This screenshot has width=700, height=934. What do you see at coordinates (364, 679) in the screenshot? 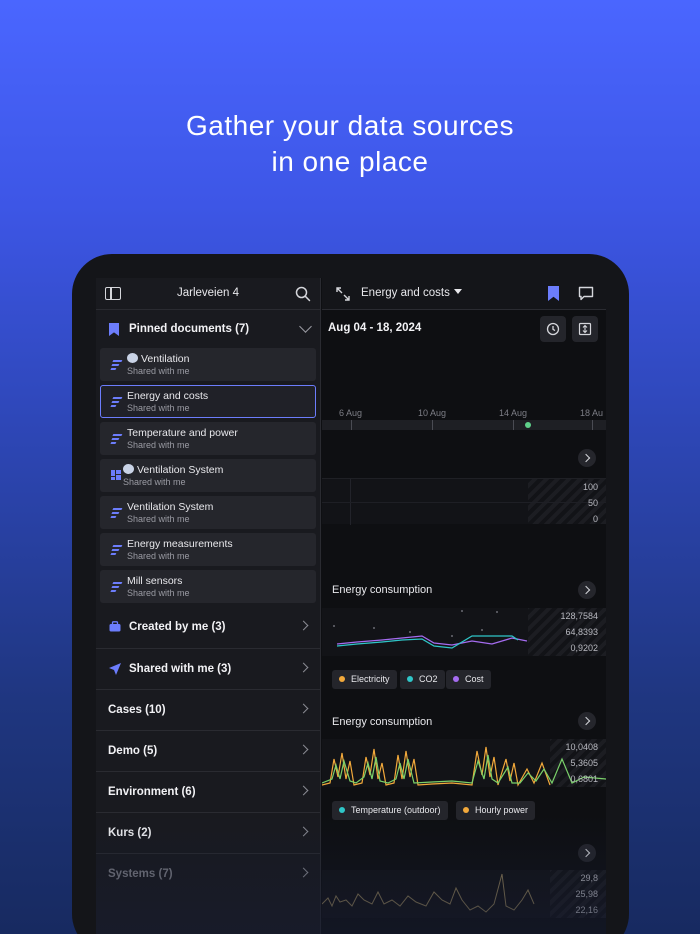
I see `legend-chip-electricity: Electricity` at bounding box center [364, 679].